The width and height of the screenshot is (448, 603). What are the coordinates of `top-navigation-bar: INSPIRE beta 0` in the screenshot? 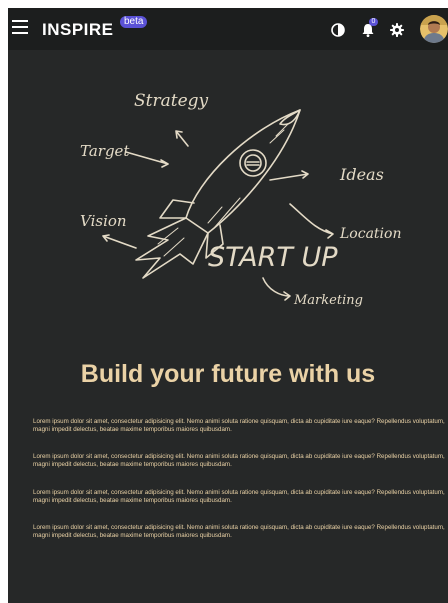 It's located at (228, 29).